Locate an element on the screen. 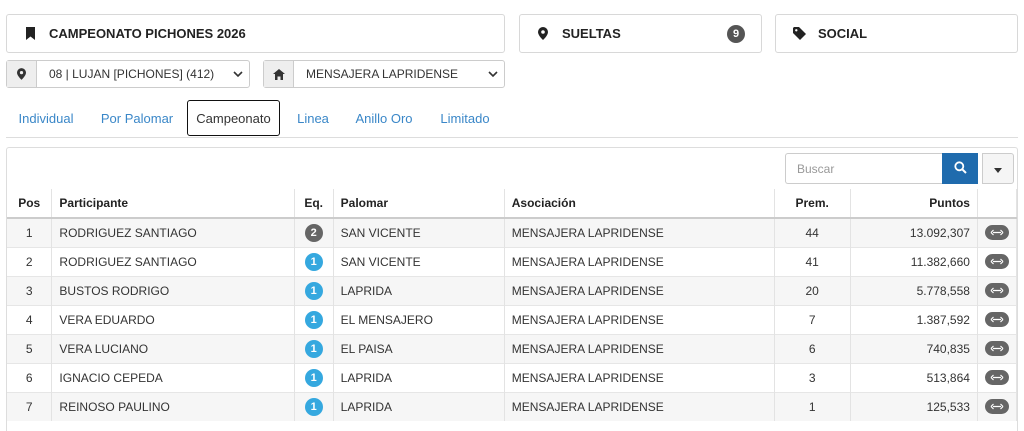 The height and width of the screenshot is (431, 1024). cell-pos: 5 is located at coordinates (30, 348).